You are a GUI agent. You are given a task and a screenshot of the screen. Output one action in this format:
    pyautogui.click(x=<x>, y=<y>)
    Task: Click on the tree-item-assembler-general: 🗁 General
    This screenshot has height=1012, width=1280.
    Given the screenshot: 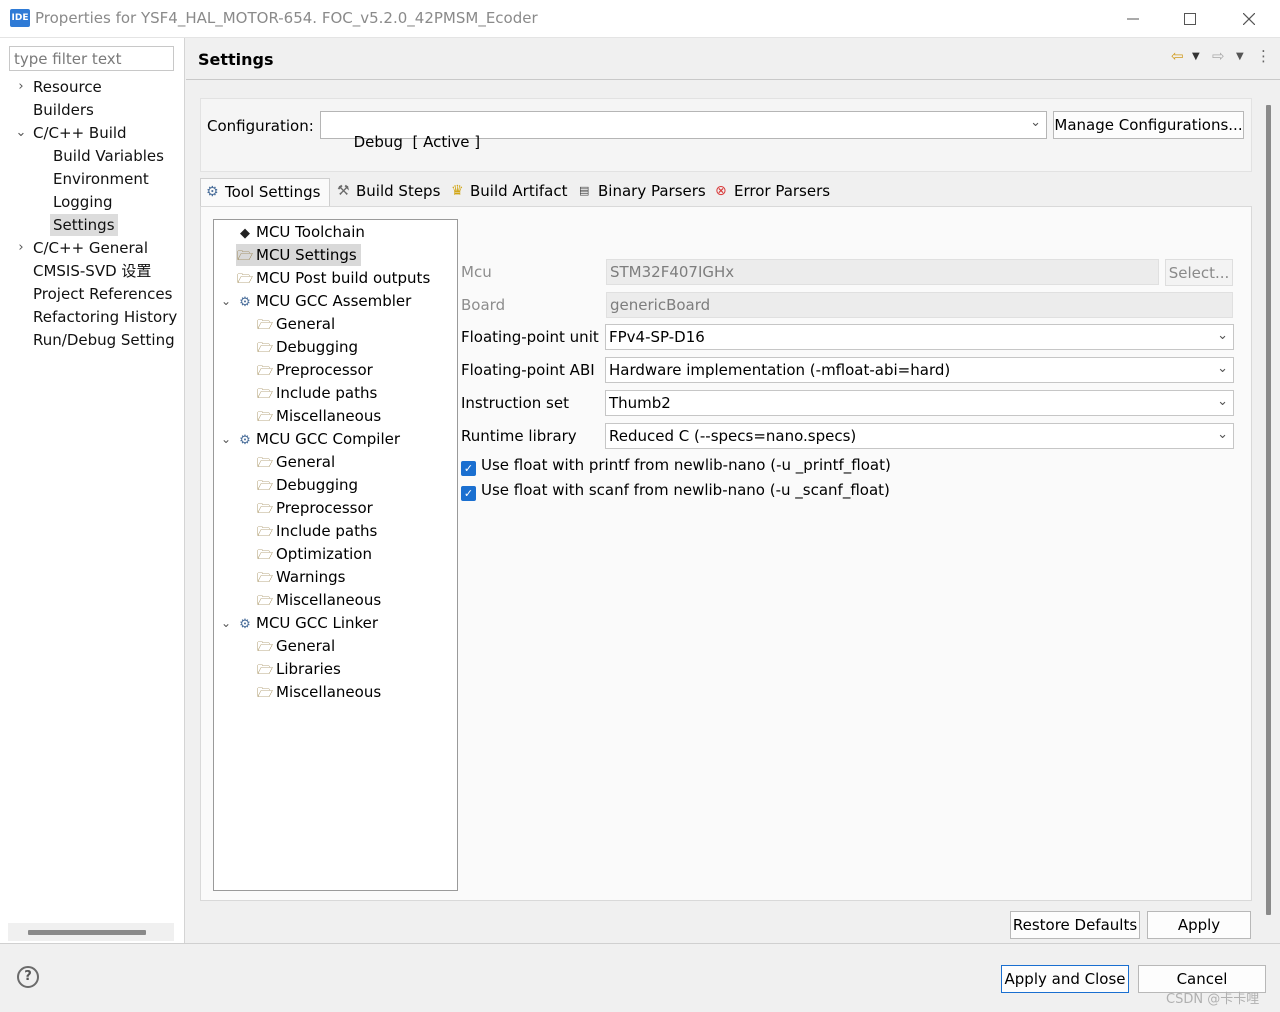 What is the action you would take?
    pyautogui.click(x=295, y=324)
    